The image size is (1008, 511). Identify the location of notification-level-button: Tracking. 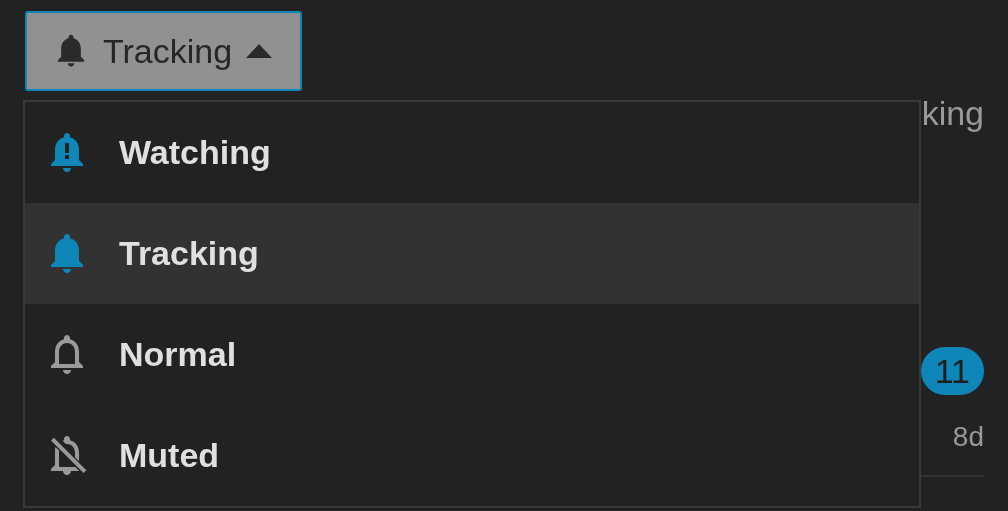
(164, 51).